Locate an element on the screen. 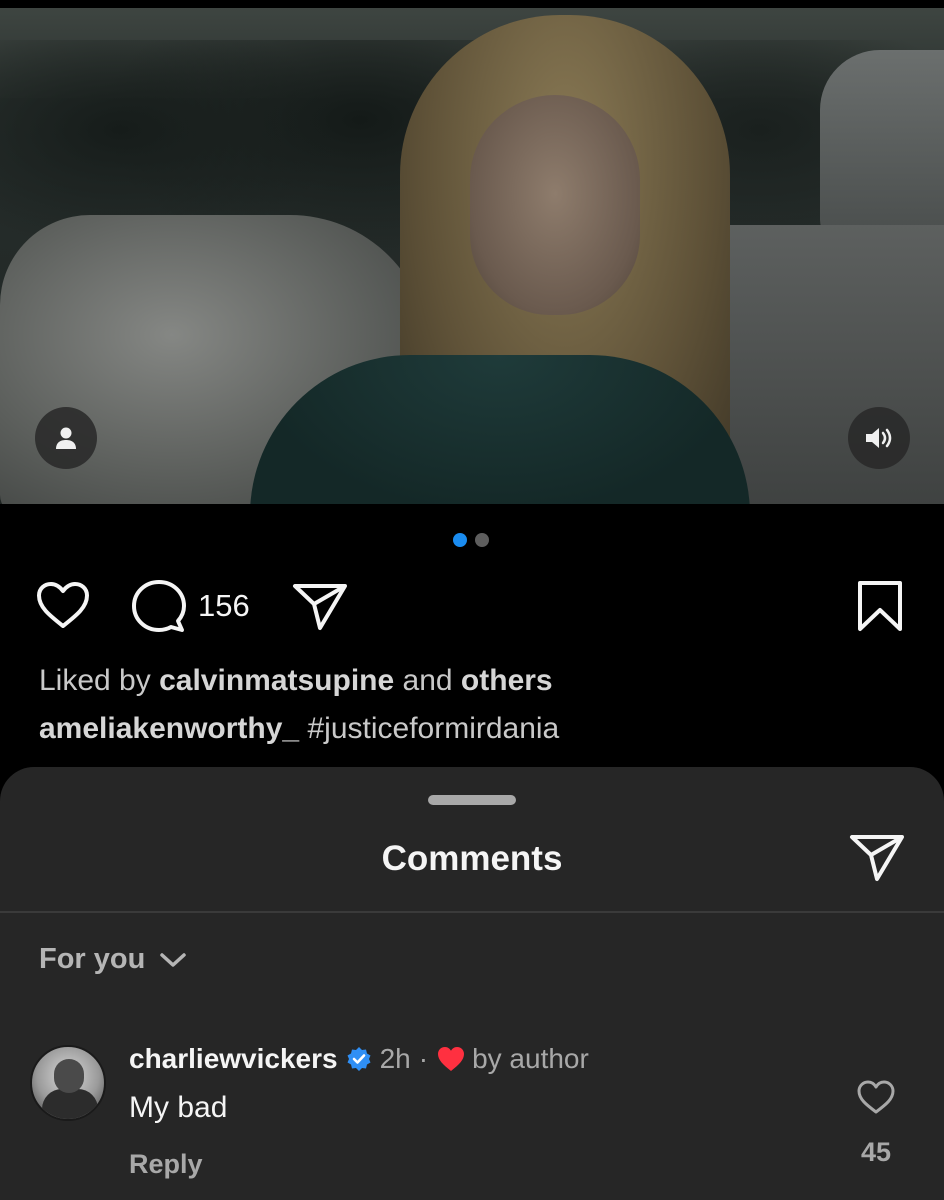 This screenshot has height=1200, width=944. avatar-body is located at coordinates (70, 1104).